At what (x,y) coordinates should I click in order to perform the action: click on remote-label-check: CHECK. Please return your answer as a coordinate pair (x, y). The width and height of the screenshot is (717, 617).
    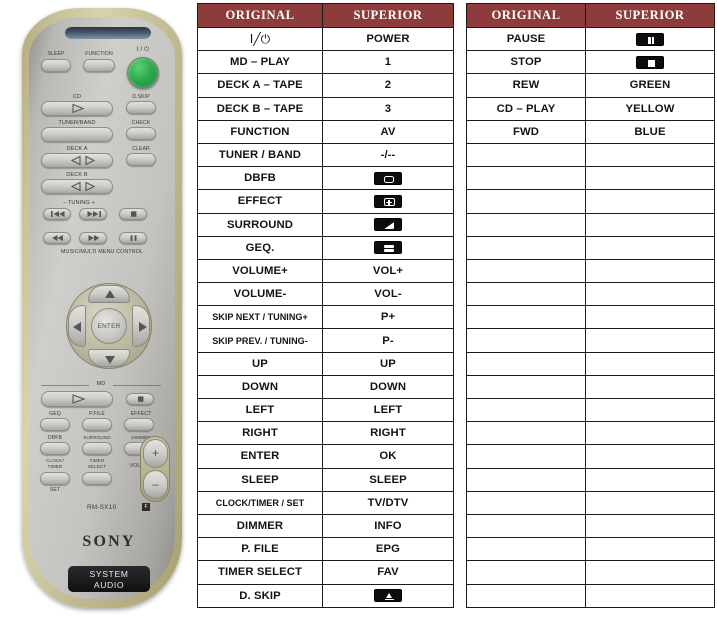
    Looking at the image, I should click on (141, 123).